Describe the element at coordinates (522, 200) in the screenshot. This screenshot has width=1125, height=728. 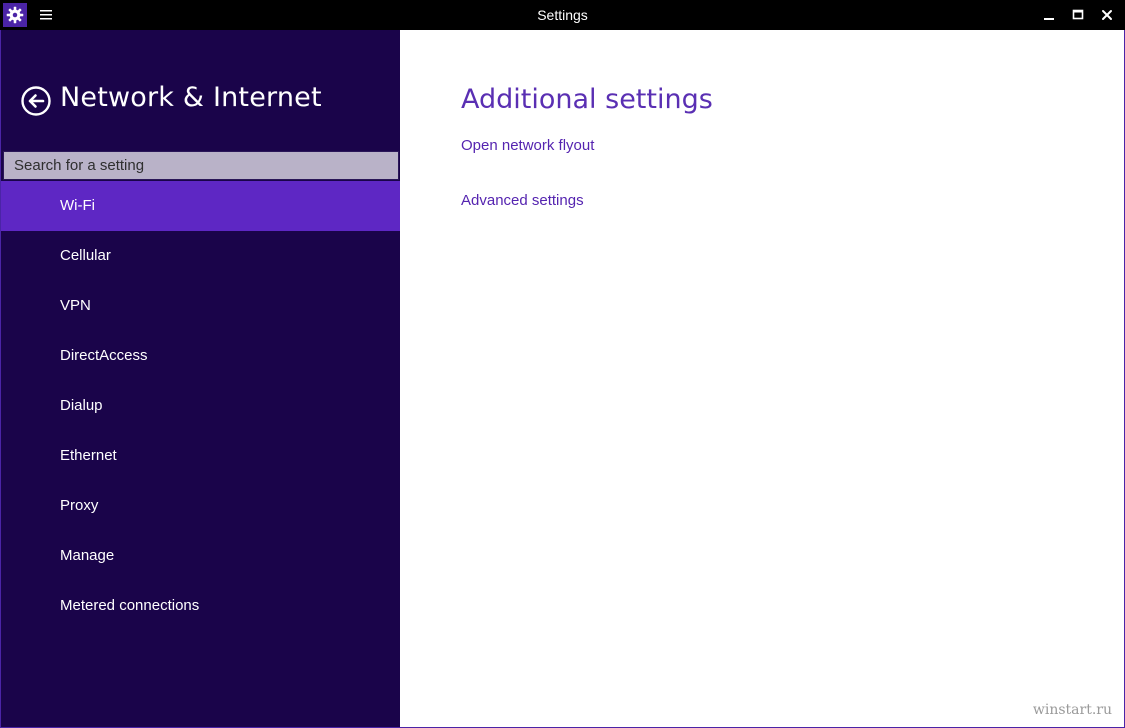
I see `advanced-settings-link: Advanced settings` at that location.